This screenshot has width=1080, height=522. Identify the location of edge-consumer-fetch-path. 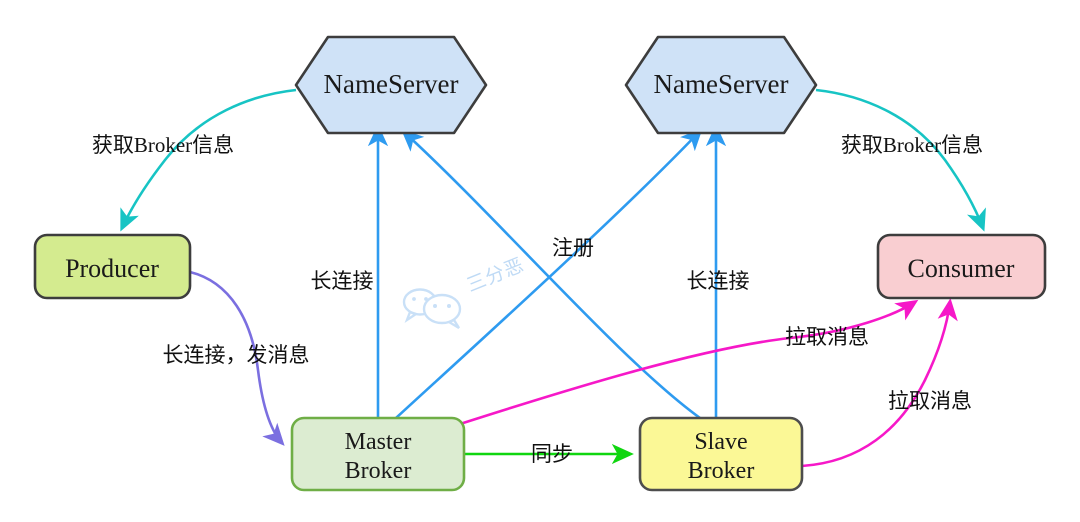
(900, 160).